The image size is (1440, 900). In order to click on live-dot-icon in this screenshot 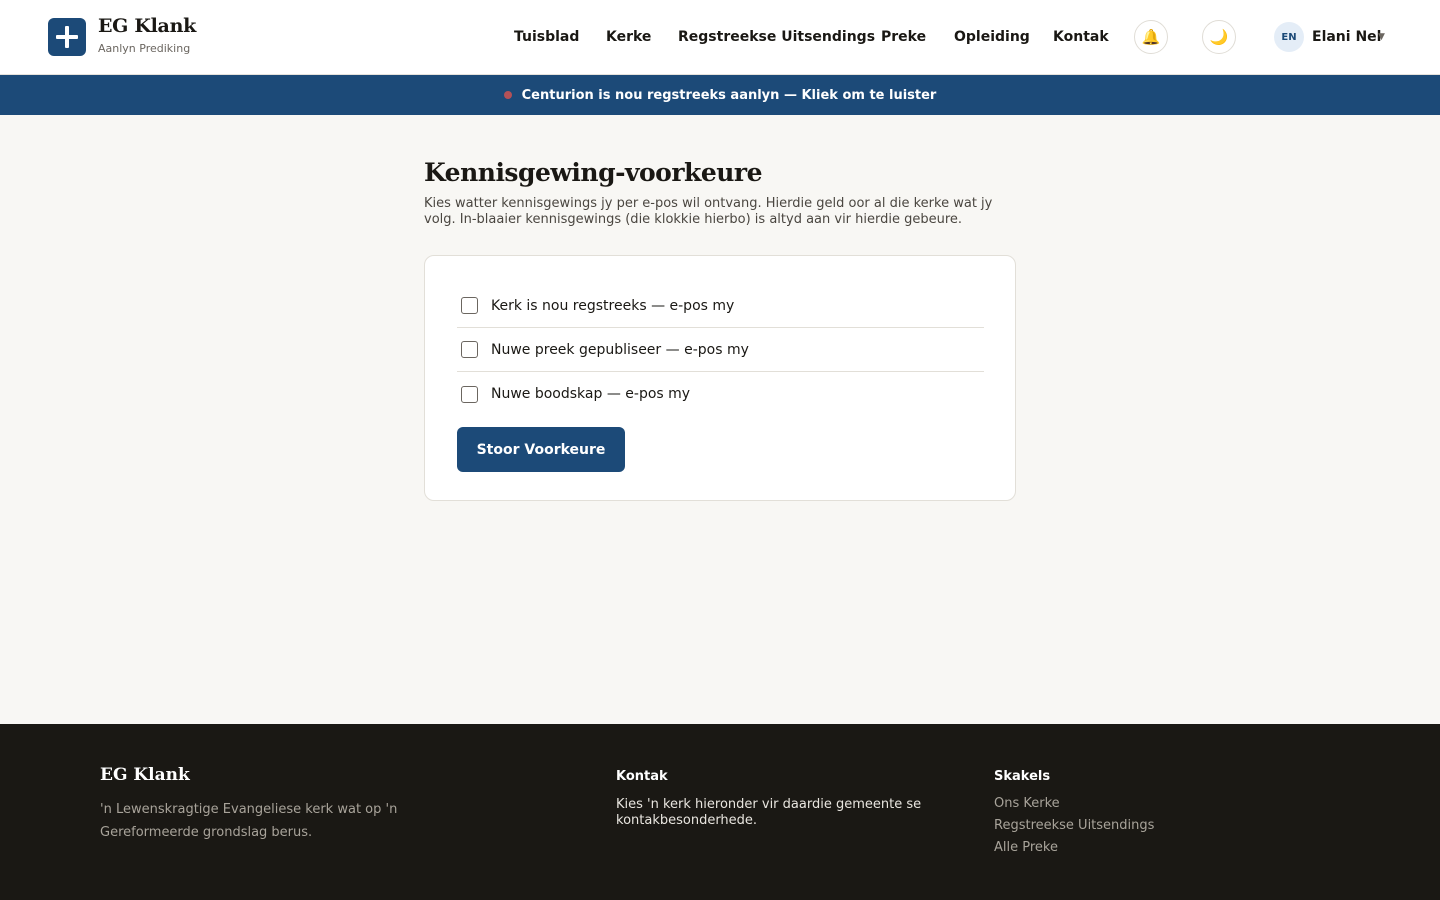, I will do `click(507, 95)`.